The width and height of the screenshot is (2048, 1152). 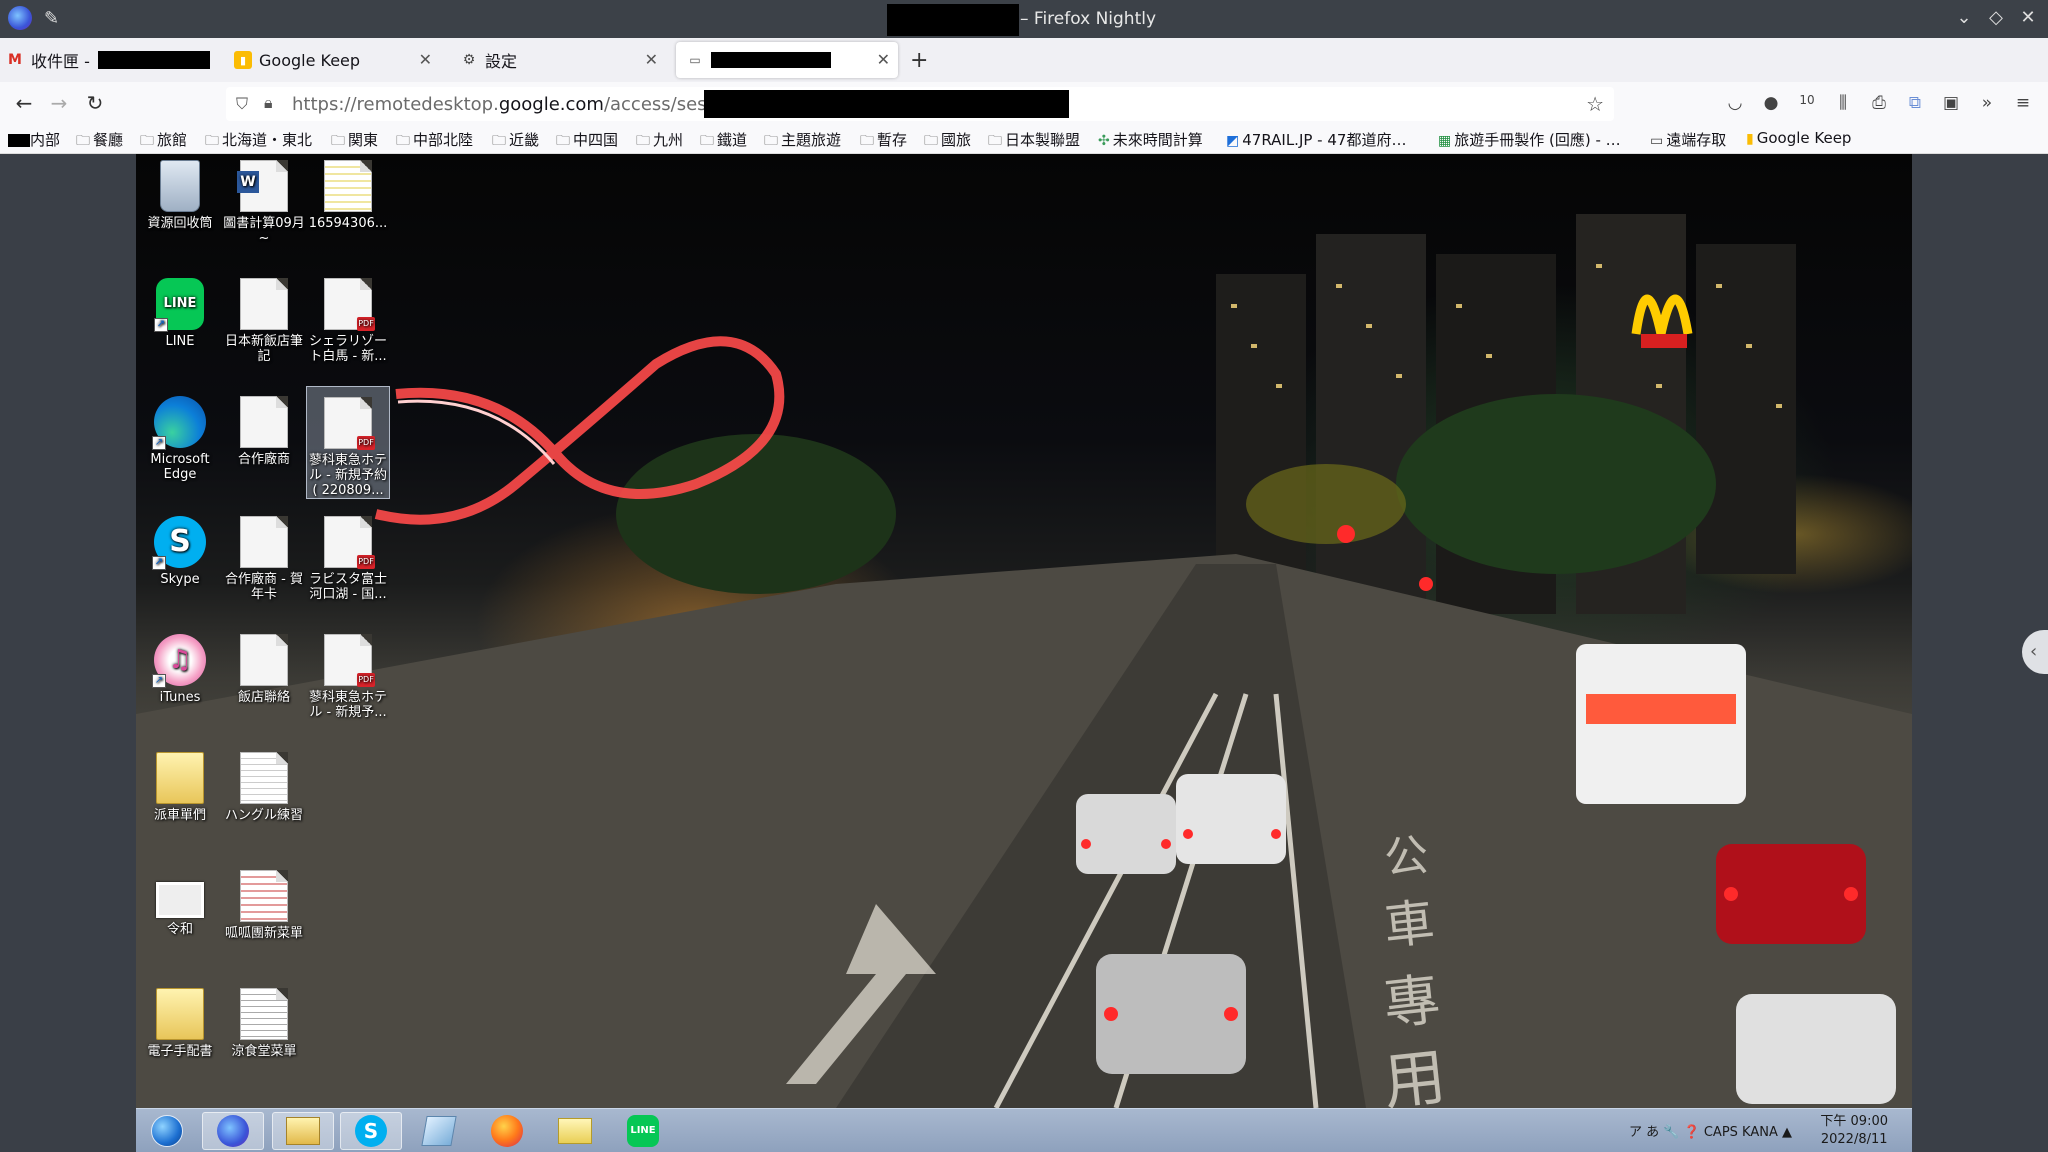 What do you see at coordinates (264, 1023) in the screenshot?
I see `desktop-icon-document: 涼食堂菜單` at bounding box center [264, 1023].